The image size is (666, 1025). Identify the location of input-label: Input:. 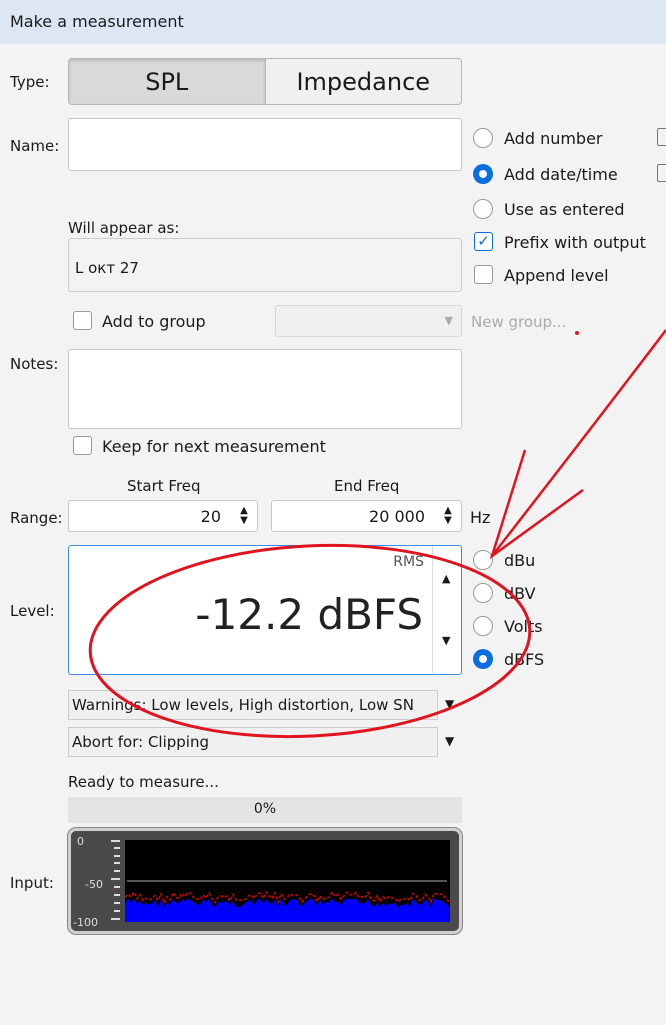
(32, 883).